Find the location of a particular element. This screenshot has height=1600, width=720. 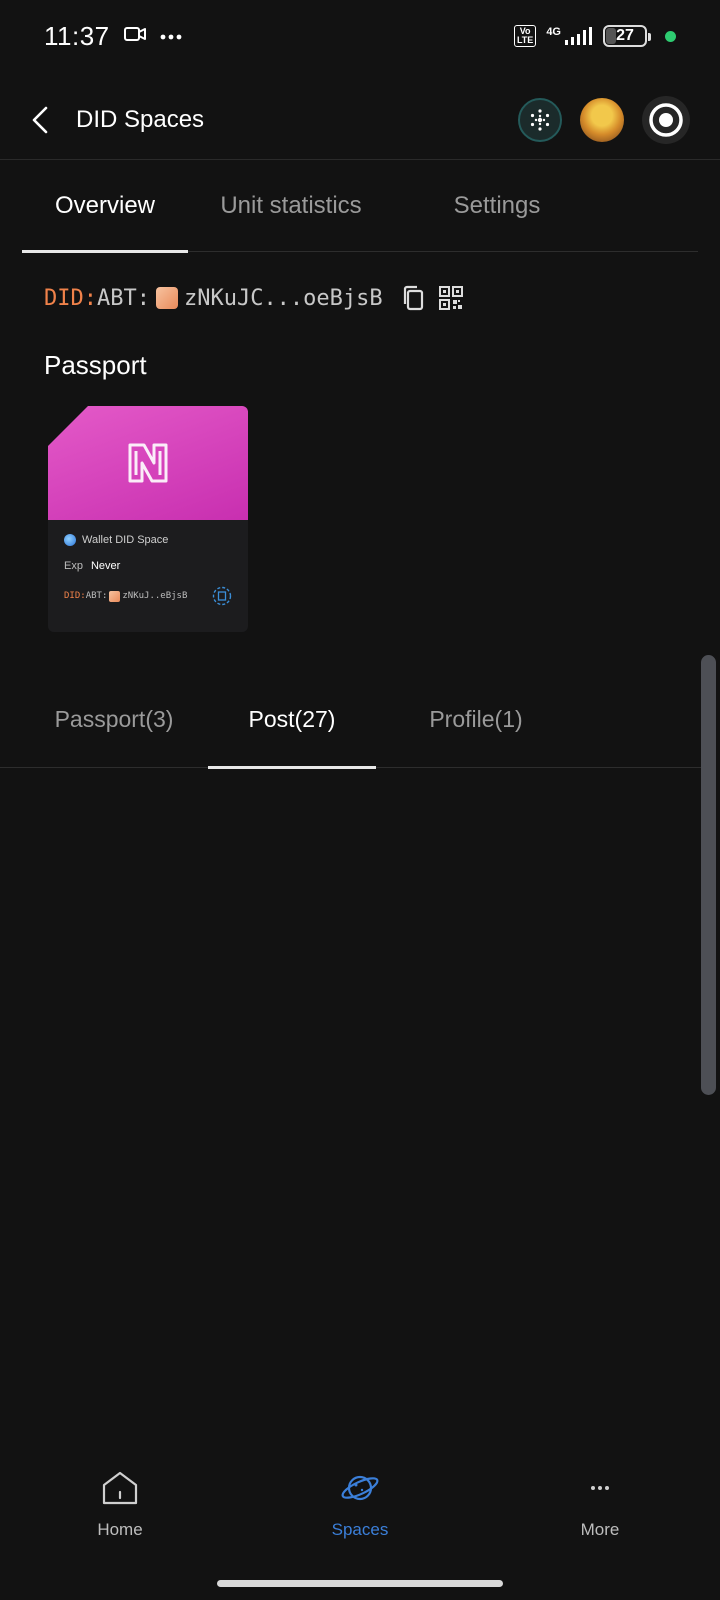

record-icon is located at coordinates (666, 119).